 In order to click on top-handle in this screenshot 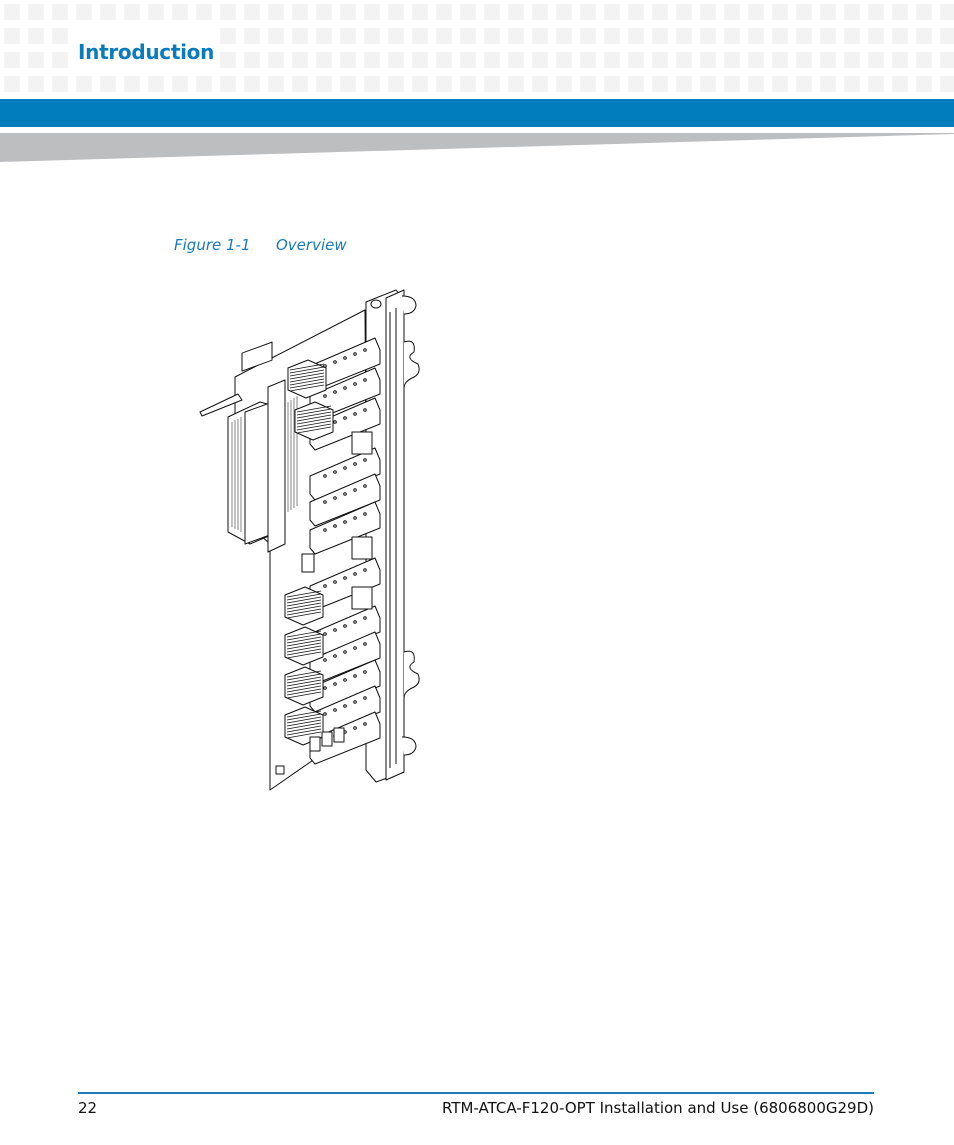, I will do `click(409, 305)`.